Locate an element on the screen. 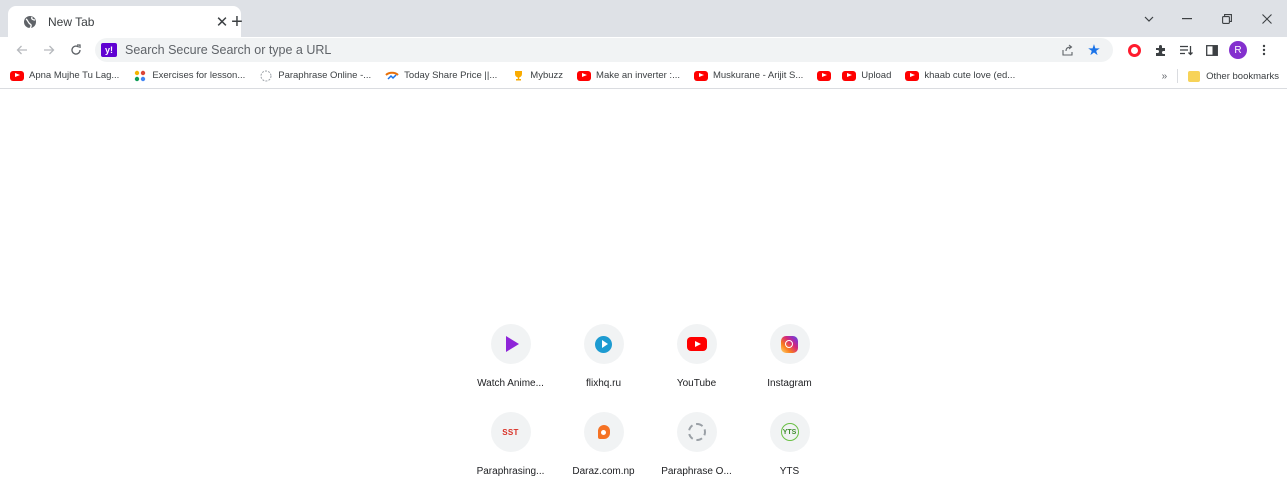  daraz-icon is located at coordinates (603, 432).